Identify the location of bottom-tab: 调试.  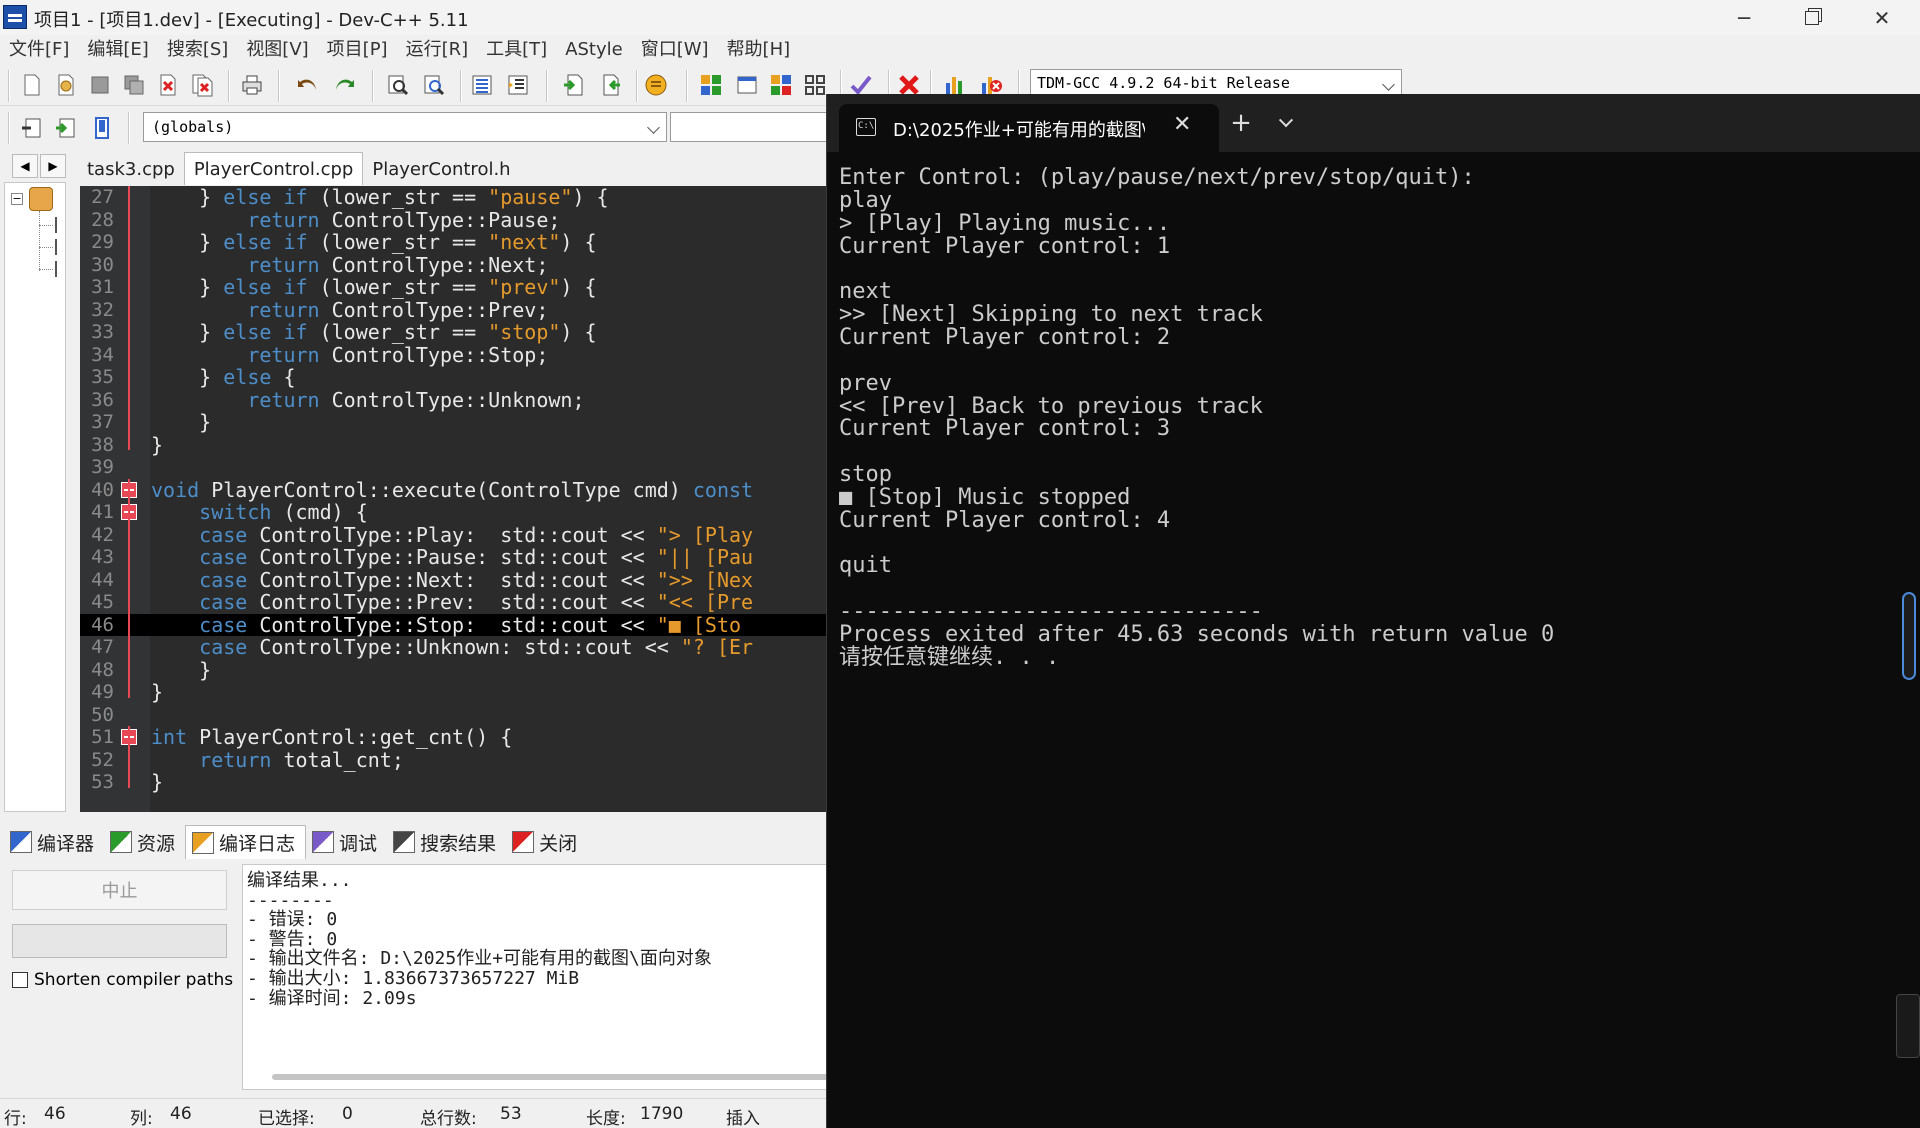
(346, 842).